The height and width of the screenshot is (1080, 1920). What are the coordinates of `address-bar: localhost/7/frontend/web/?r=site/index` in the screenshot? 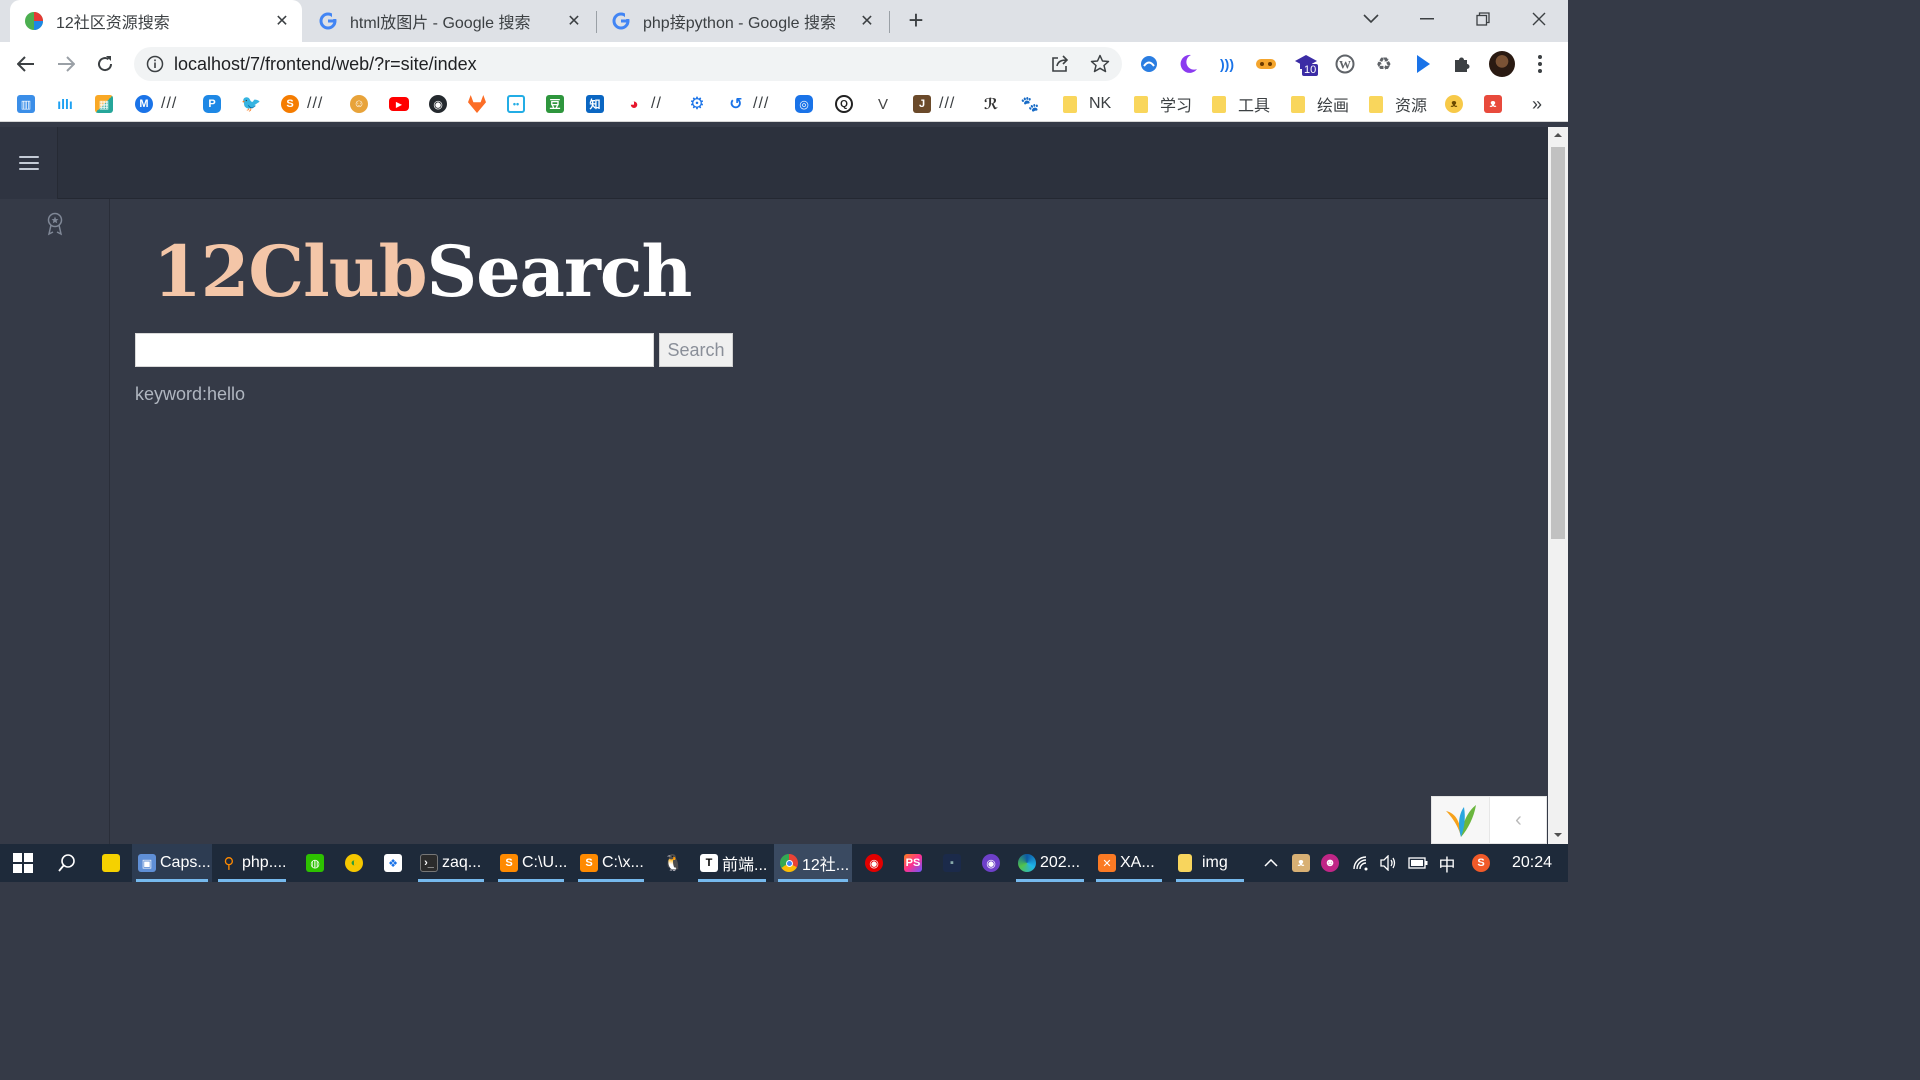 It's located at (628, 64).